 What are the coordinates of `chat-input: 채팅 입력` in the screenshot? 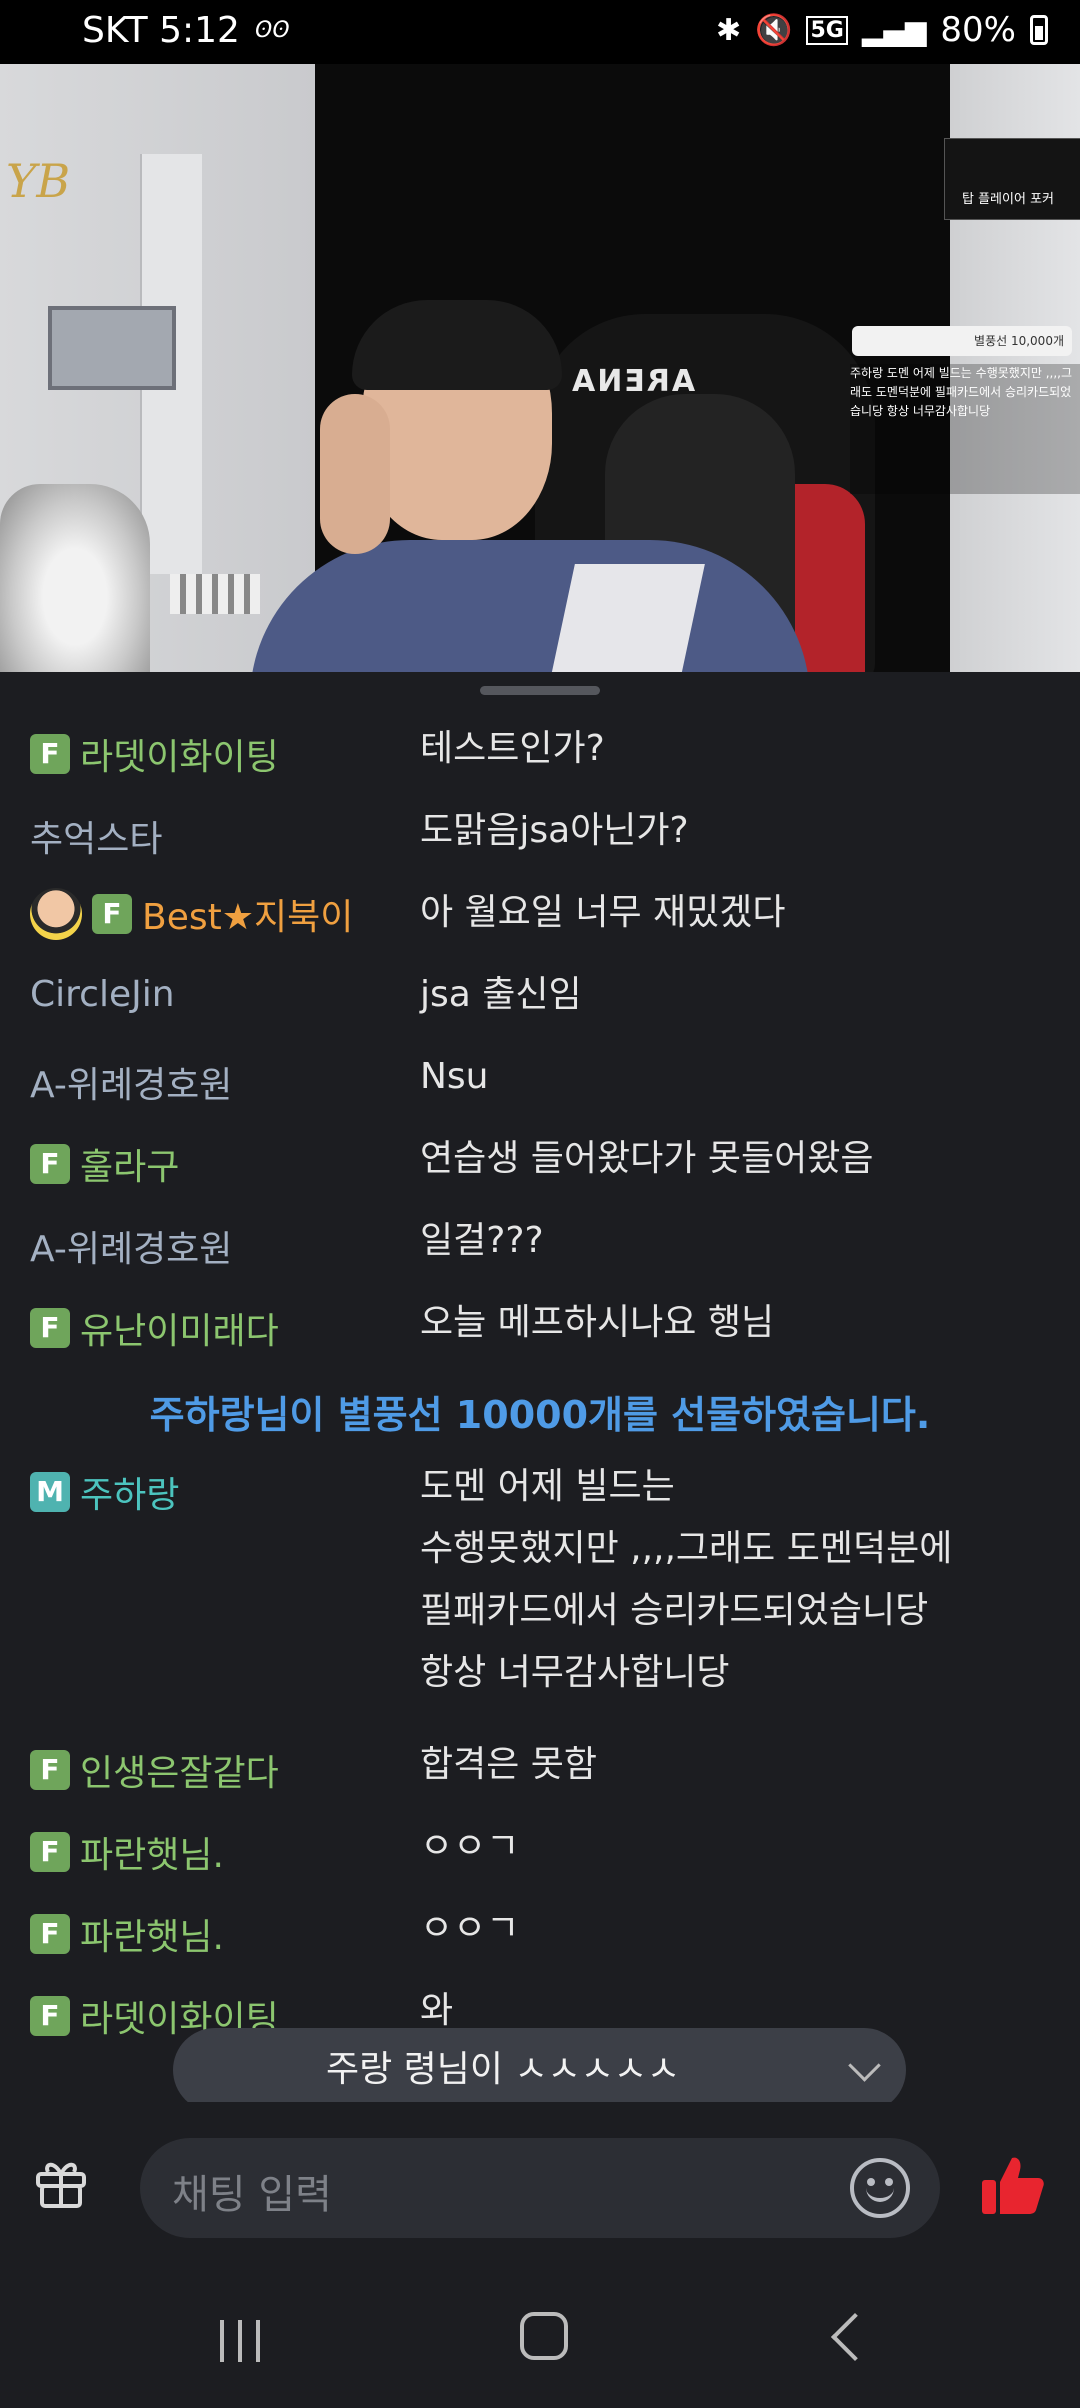 It's located at (540, 2188).